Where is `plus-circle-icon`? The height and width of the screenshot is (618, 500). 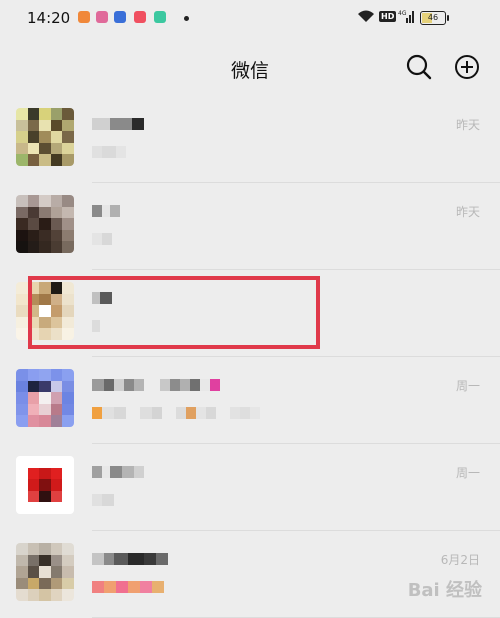
plus-circle-icon is located at coordinates (467, 67).